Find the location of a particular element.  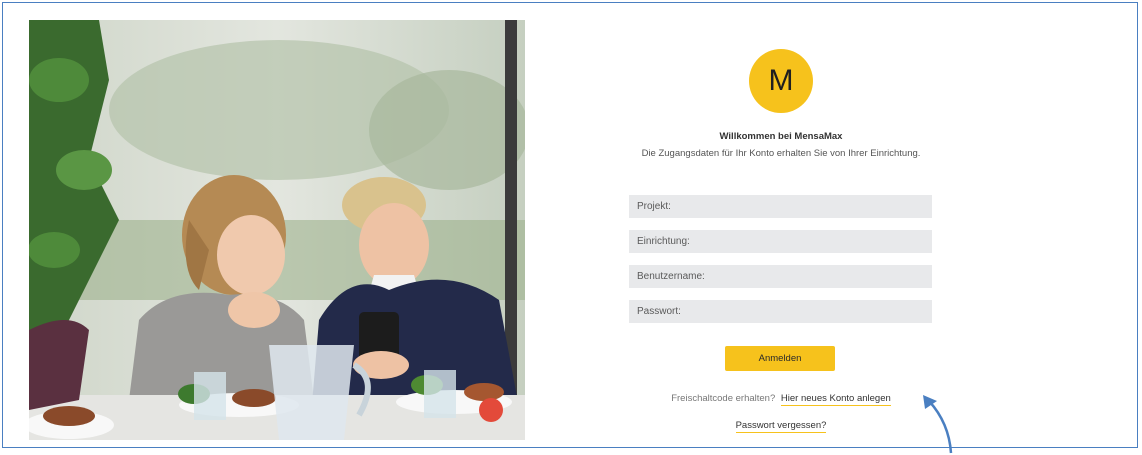

institution-input is located at coordinates (780, 241).